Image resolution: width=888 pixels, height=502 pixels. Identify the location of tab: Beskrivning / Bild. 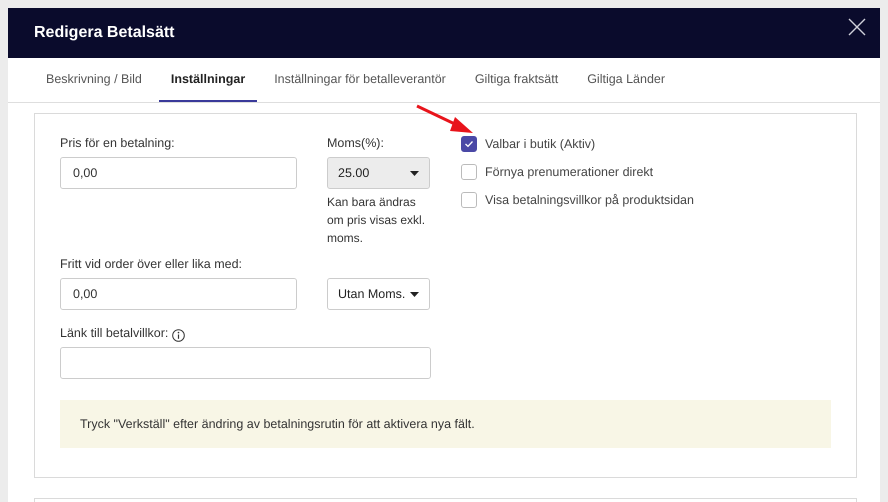
(94, 80).